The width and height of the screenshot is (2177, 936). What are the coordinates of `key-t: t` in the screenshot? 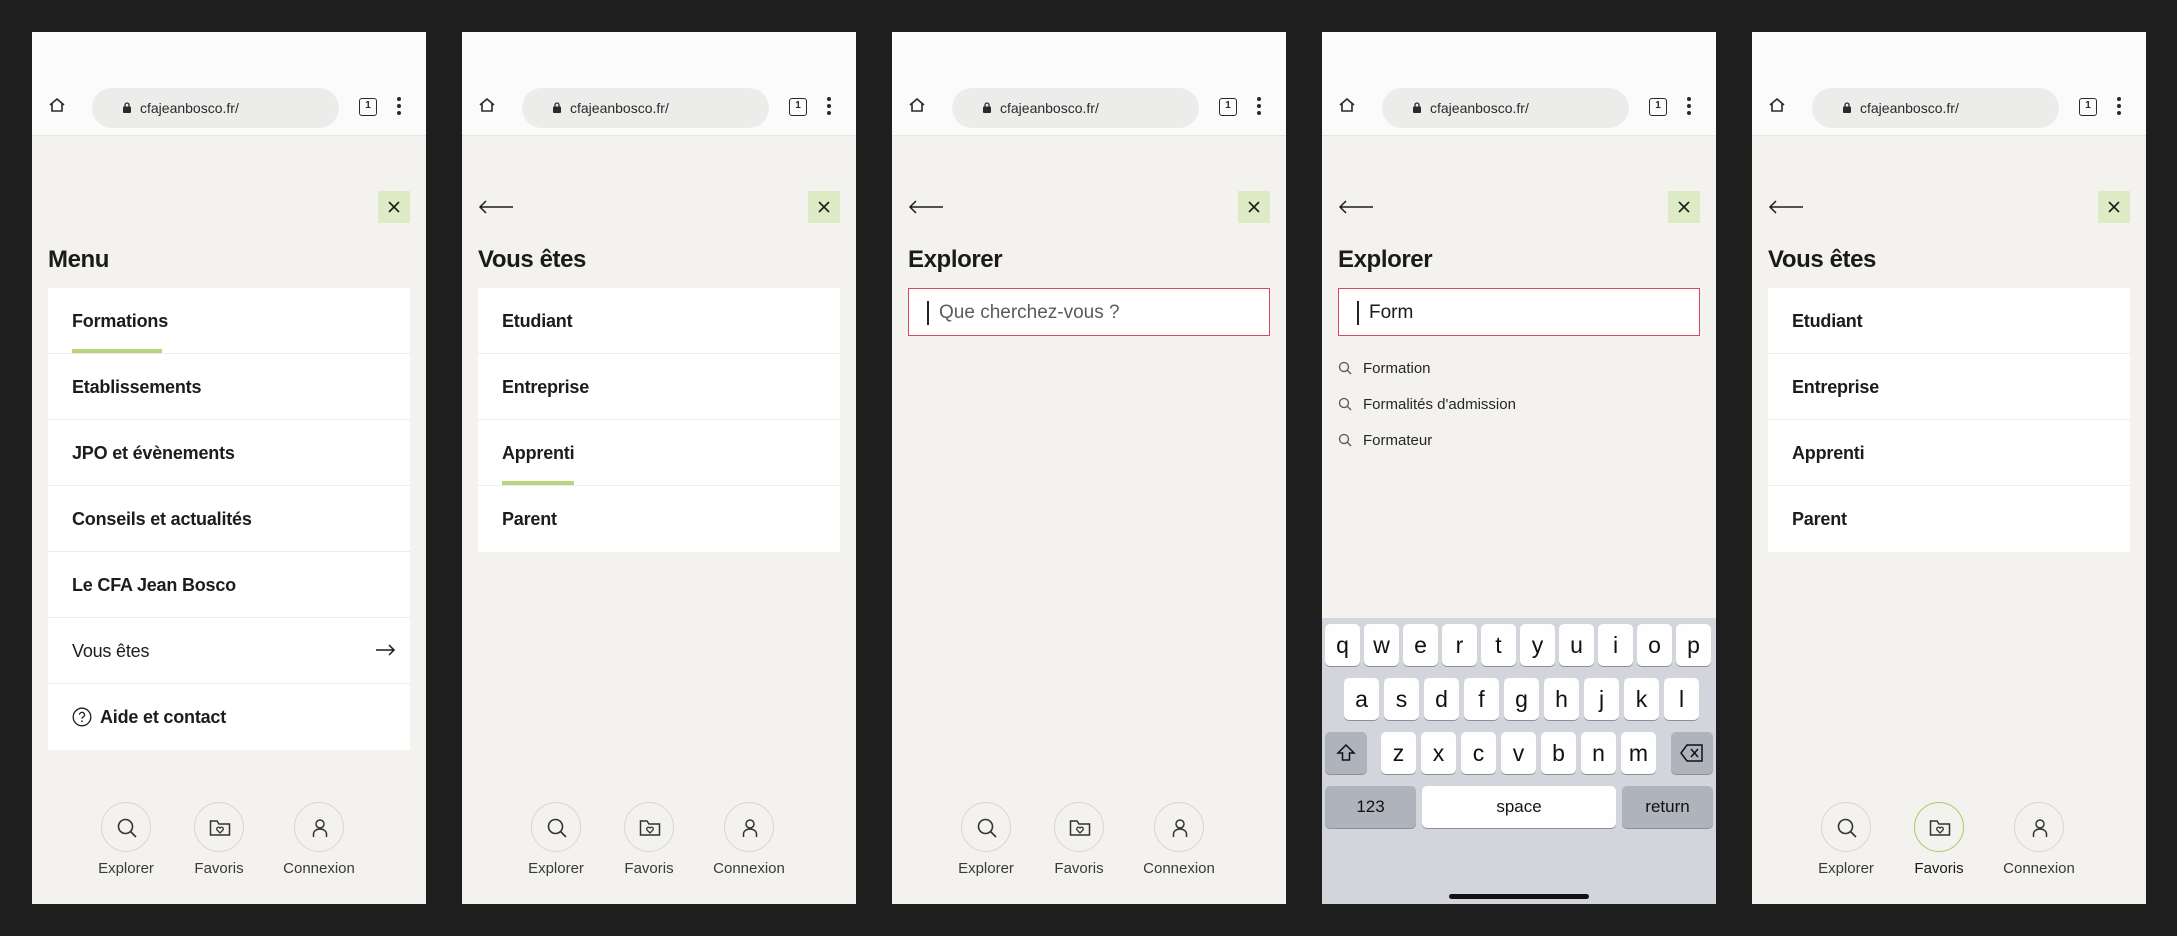 It's located at (1498, 645).